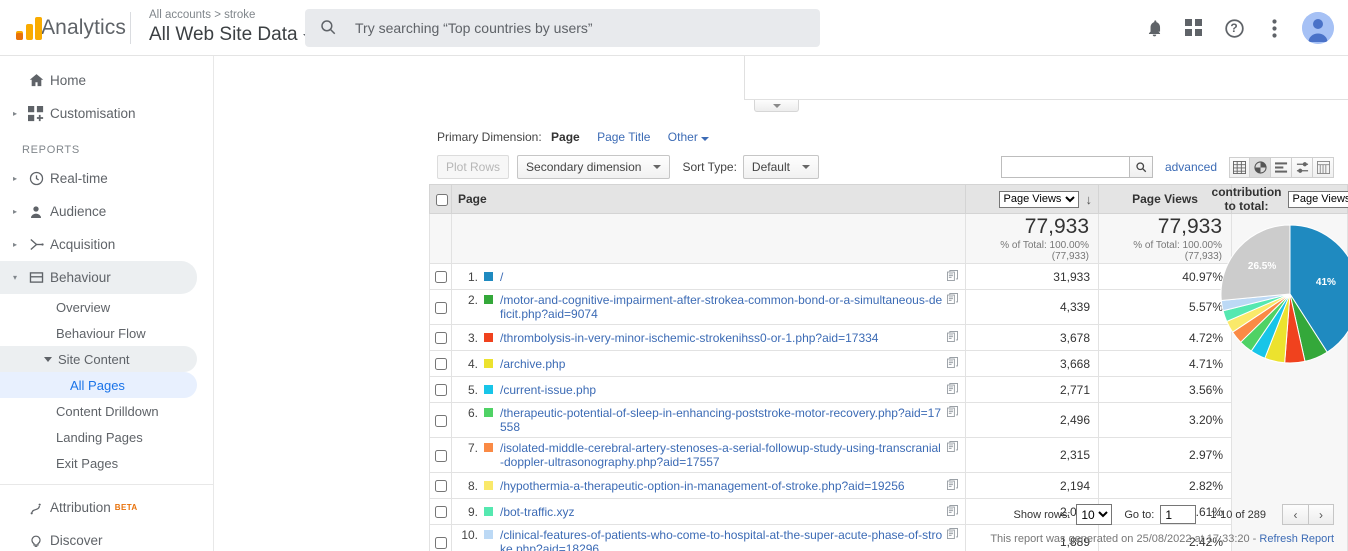 The width and height of the screenshot is (1348, 551). I want to click on primary-dimension-other-label: Other, so click(682, 137).